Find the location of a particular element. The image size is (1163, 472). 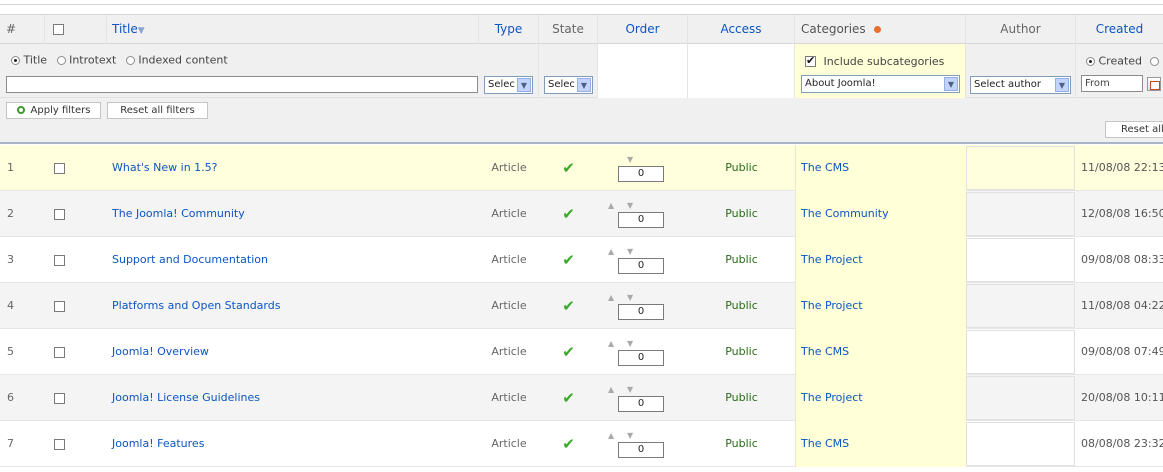

date-from-input: From is located at coordinates (1112, 83).